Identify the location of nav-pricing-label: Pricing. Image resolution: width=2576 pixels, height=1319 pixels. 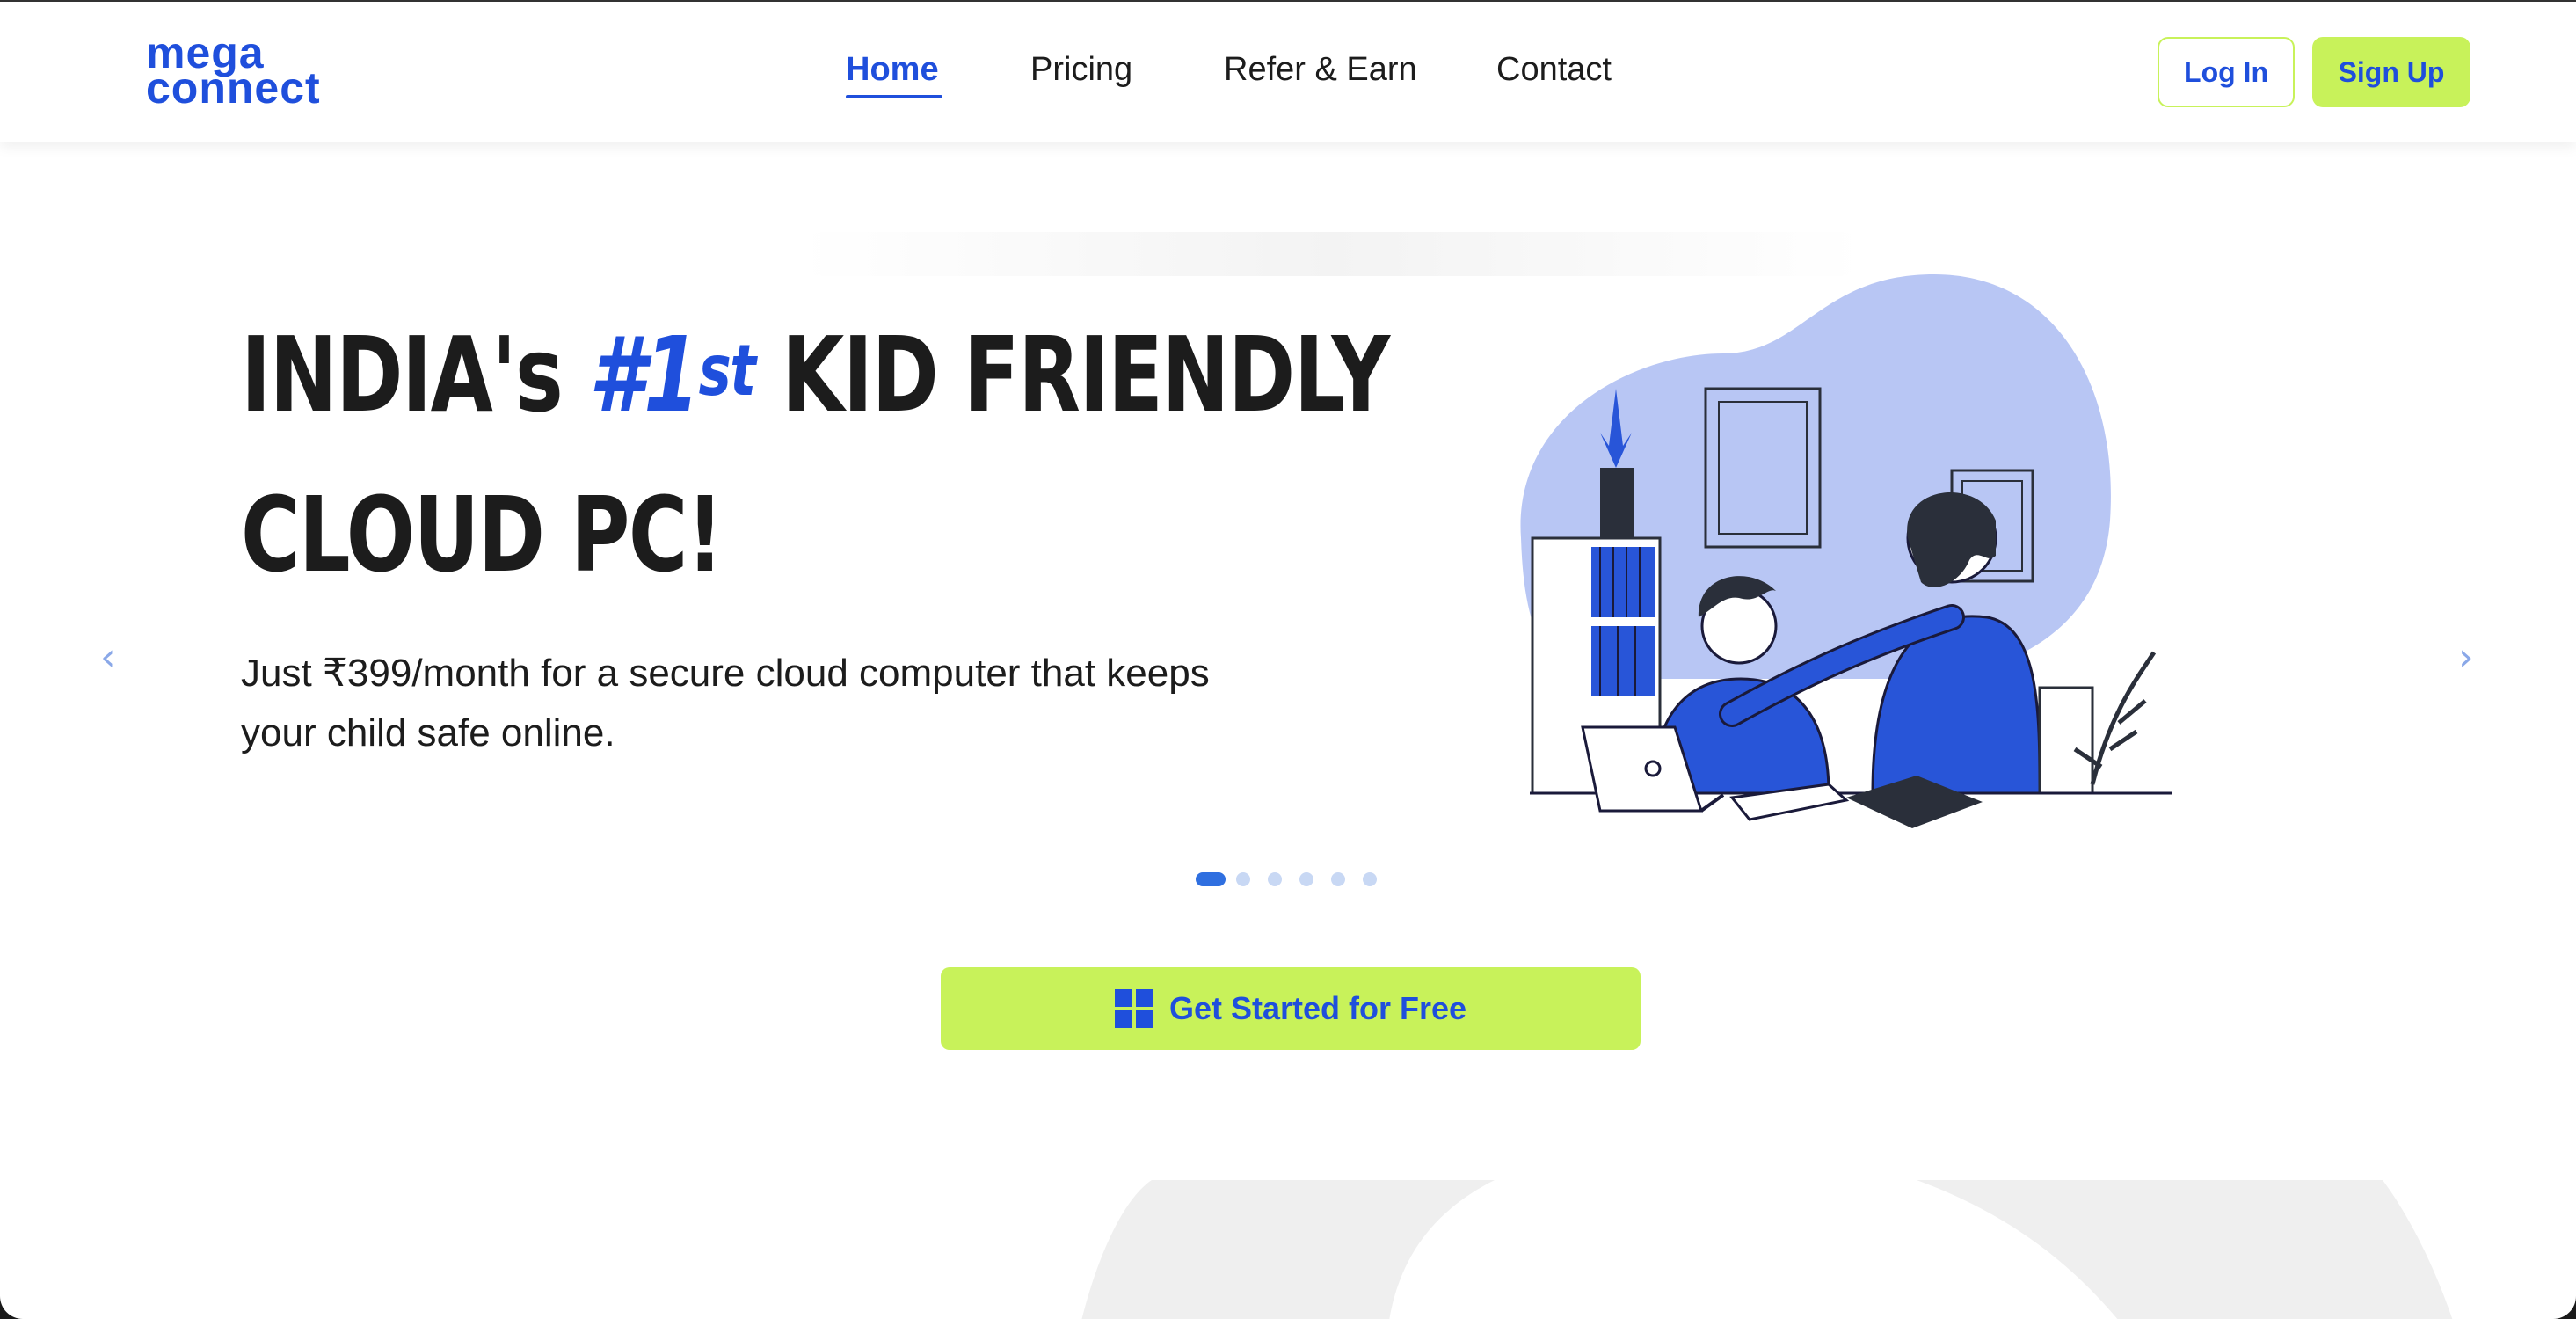
(1081, 69).